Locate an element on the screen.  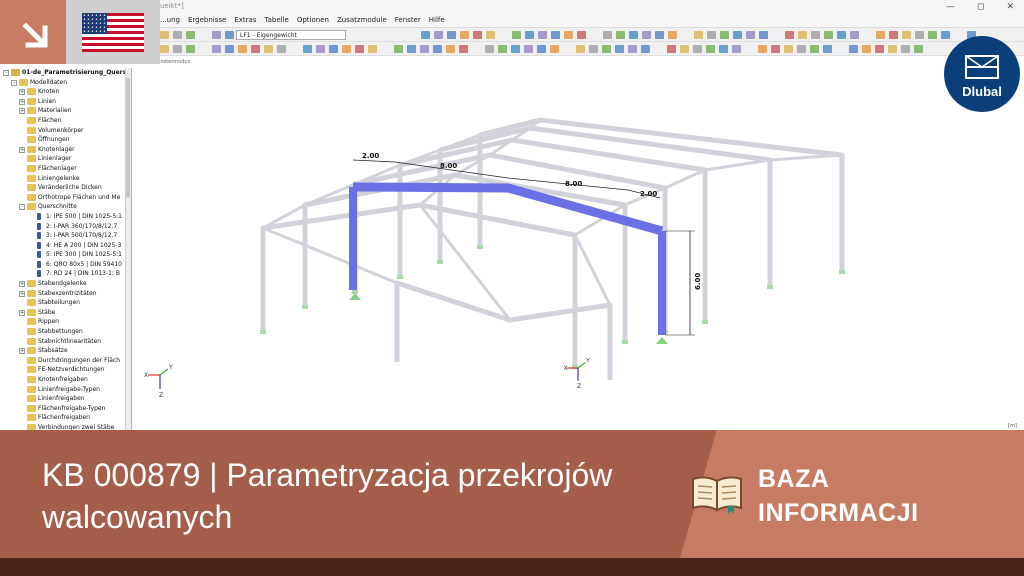
menu-item: Fenster is located at coordinates (408, 20).